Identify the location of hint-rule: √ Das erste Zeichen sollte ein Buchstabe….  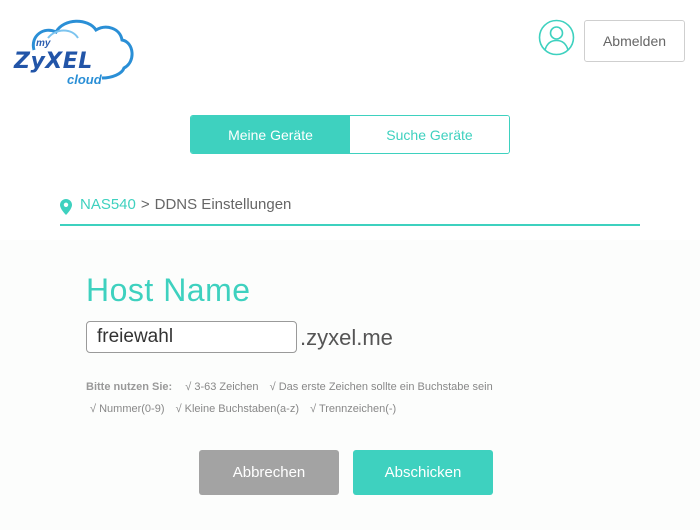
(381, 387).